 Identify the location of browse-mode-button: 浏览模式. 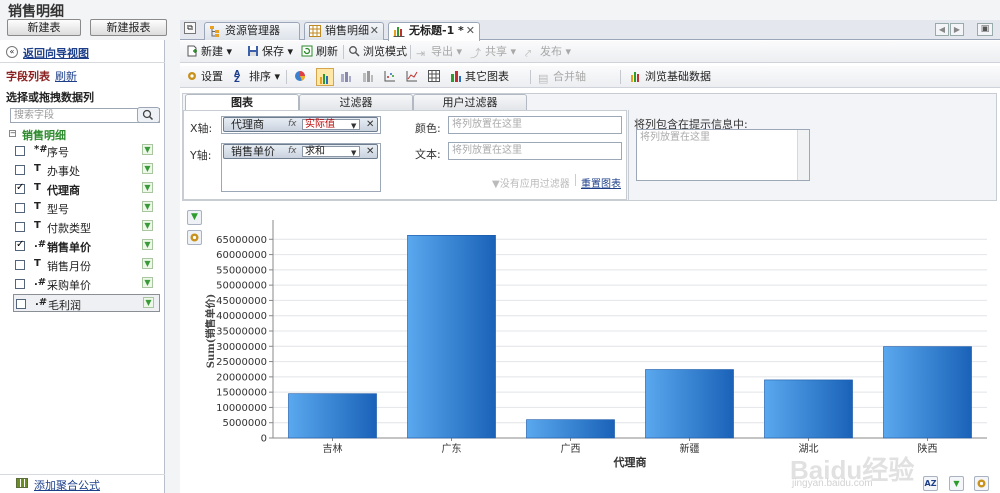
(377, 52).